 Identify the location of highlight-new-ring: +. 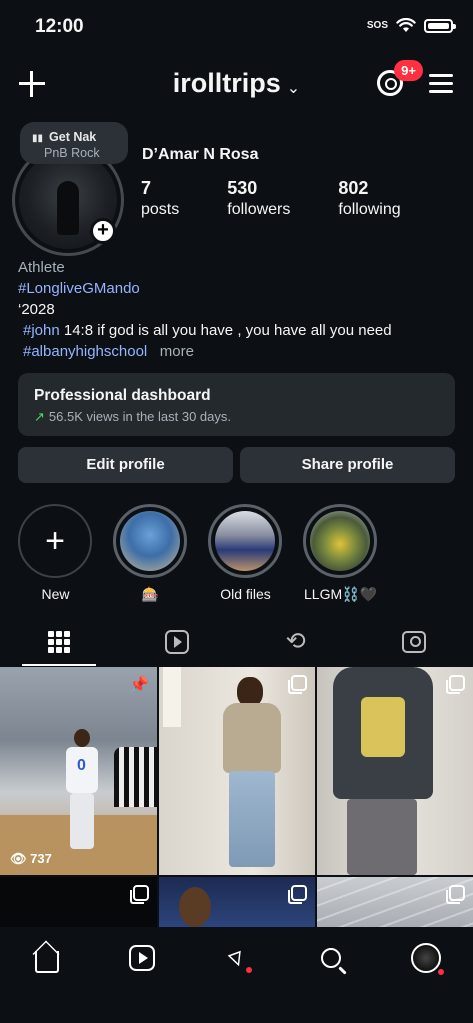
(55, 541).